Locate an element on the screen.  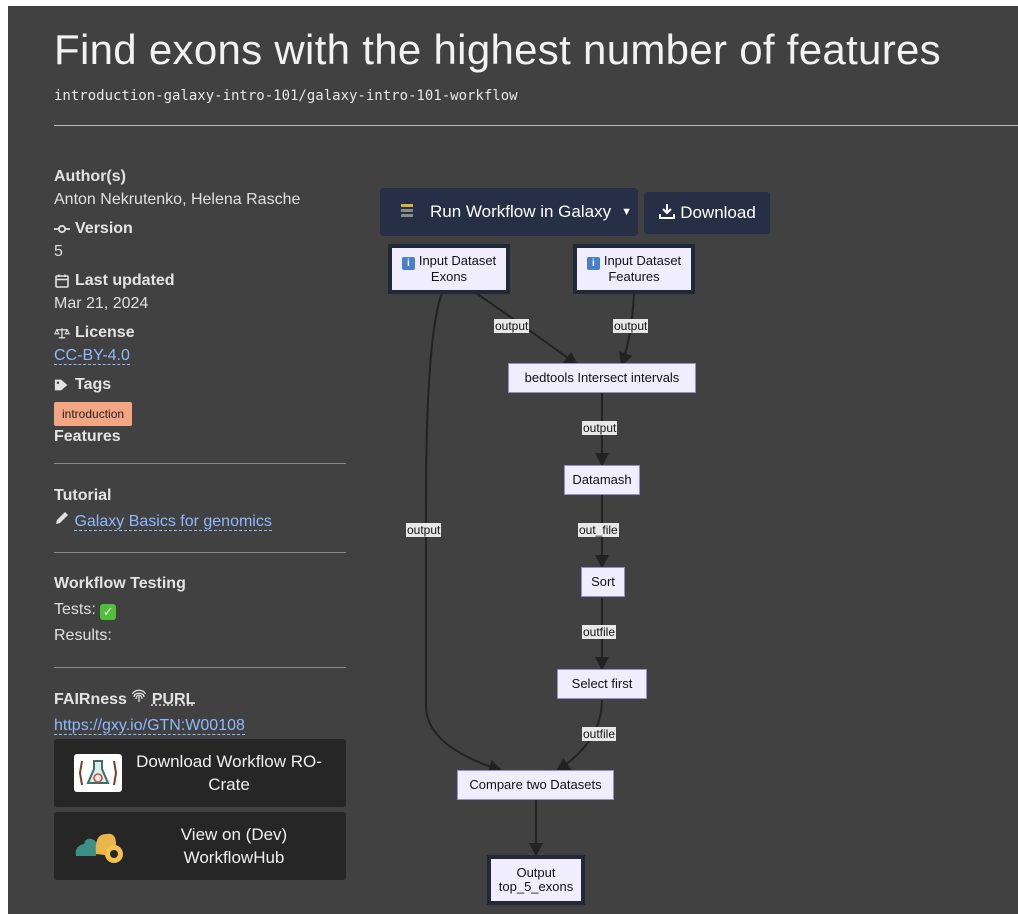
node-output: Output top_5_exons is located at coordinates (536, 880).